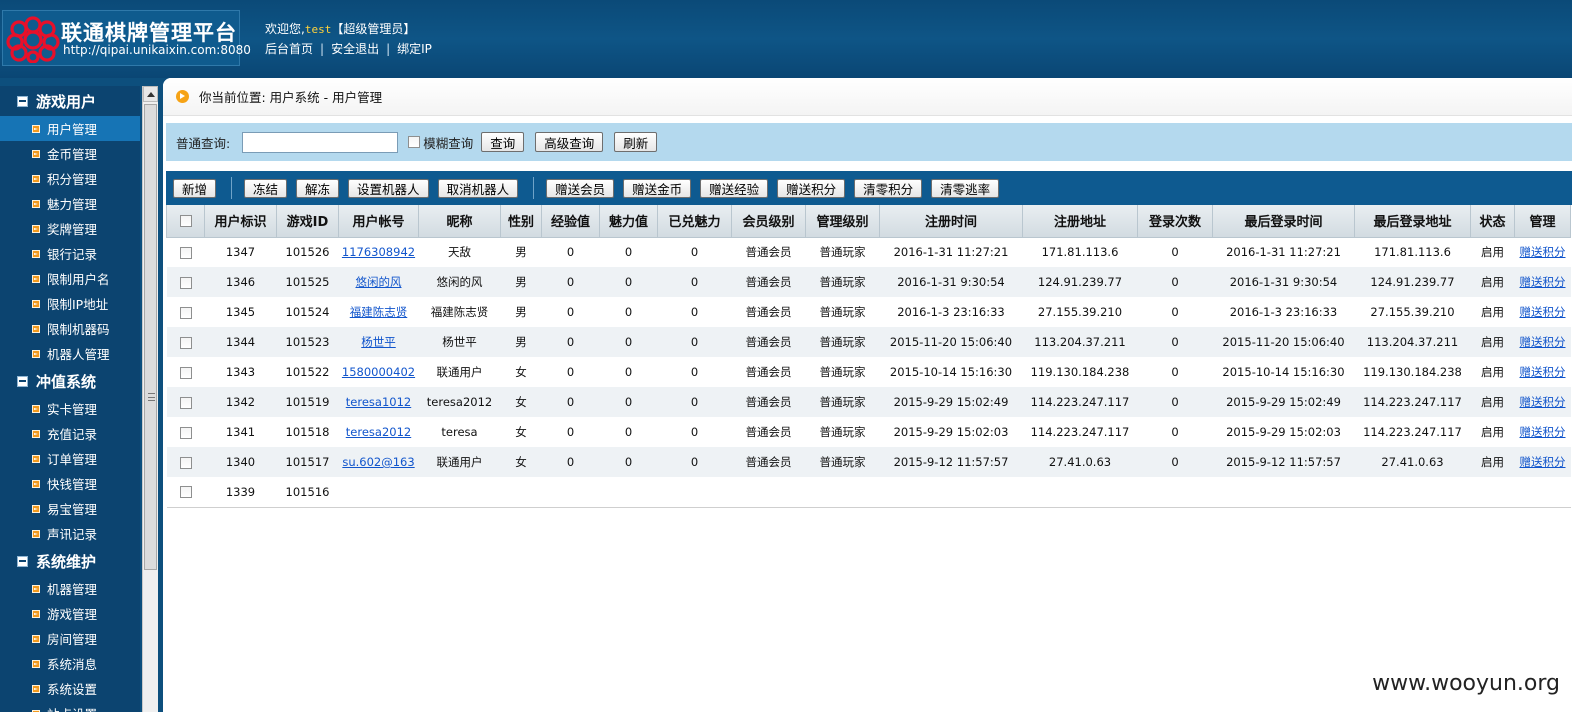 Image resolution: width=1572 pixels, height=712 pixels. Describe the element at coordinates (70, 228) in the screenshot. I see `sidebar-item: 奖牌管理` at that location.